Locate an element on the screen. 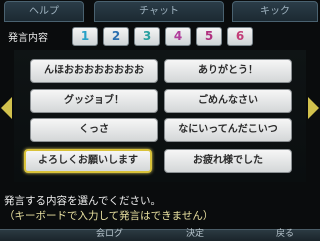  phrase-button-1: んほおおおおおおおお is located at coordinates (94, 71).